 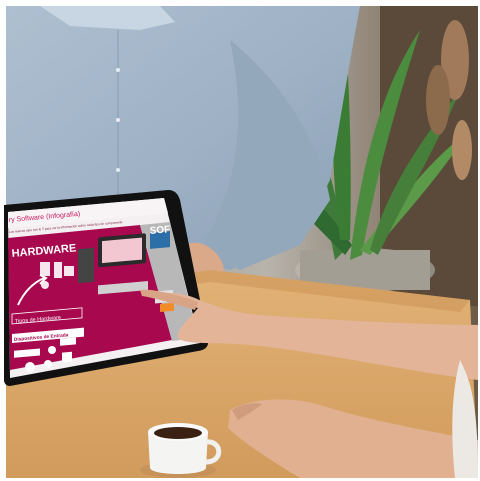 I want to click on coffee-cup, so click(x=181, y=450).